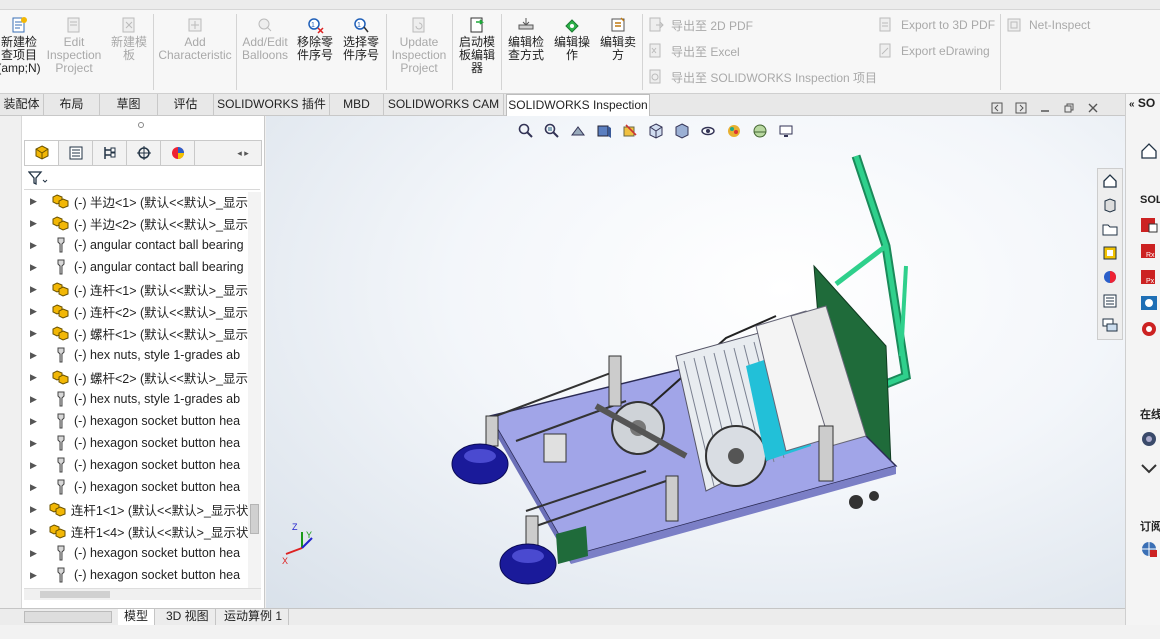  Describe the element at coordinates (1110, 325) in the screenshot. I see `forum-icon` at that location.